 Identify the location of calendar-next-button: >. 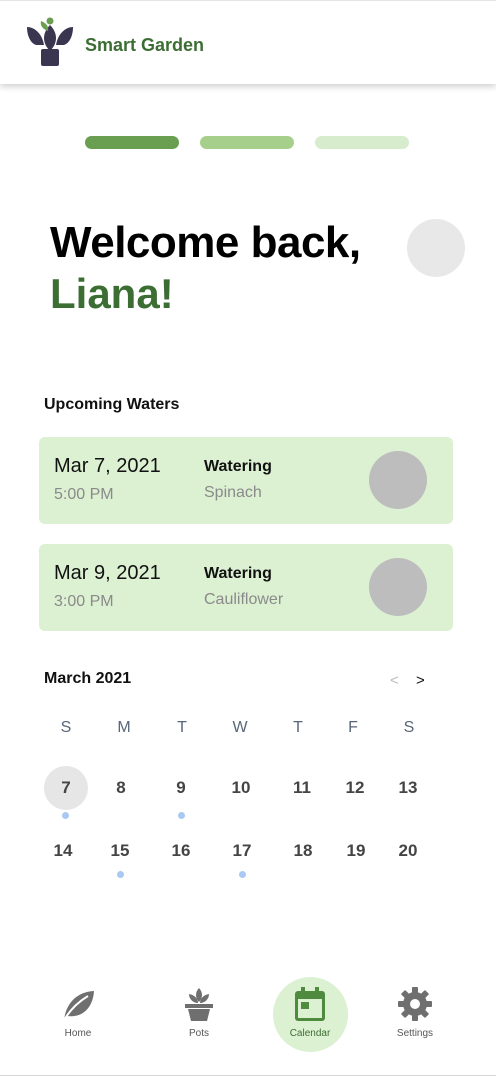
(420, 680).